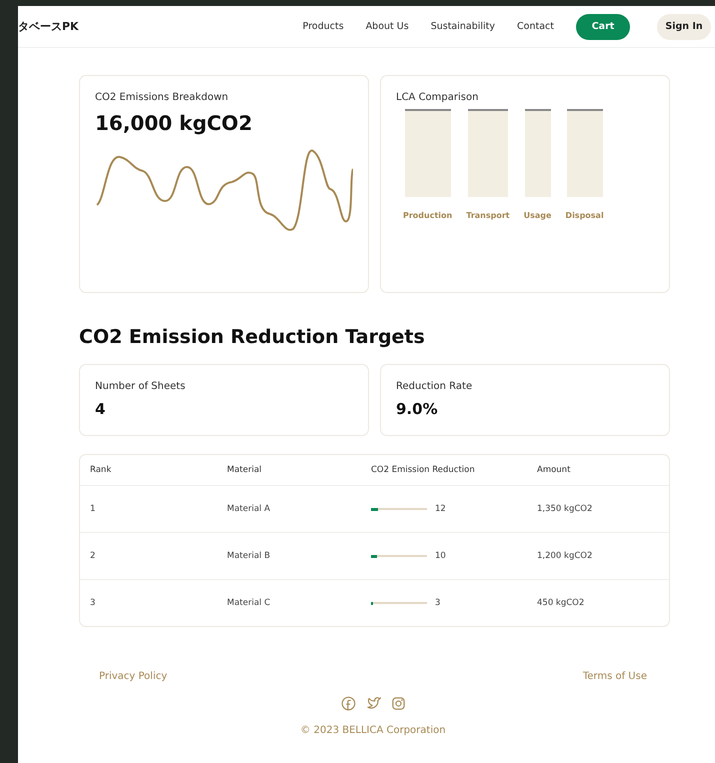 This screenshot has width=715, height=763. Describe the element at coordinates (438, 97) in the screenshot. I see `card-title: LCA Comparison` at that location.